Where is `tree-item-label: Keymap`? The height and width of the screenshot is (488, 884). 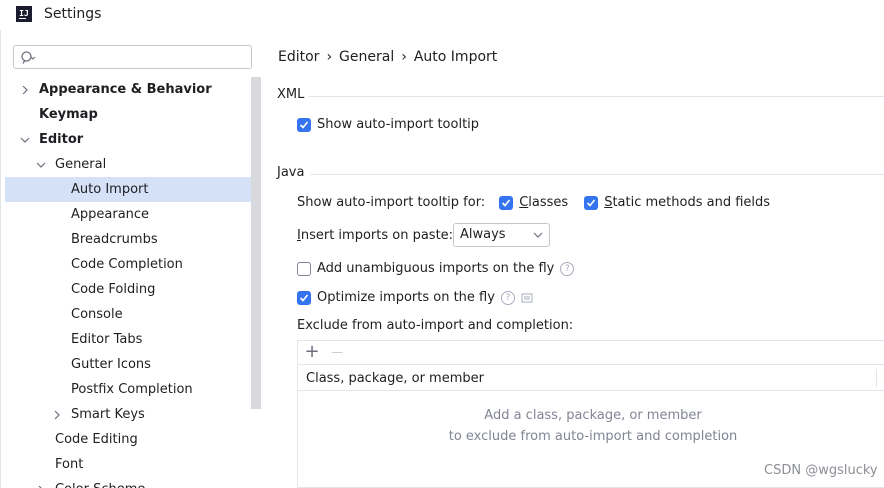
tree-item-label: Keymap is located at coordinates (68, 114).